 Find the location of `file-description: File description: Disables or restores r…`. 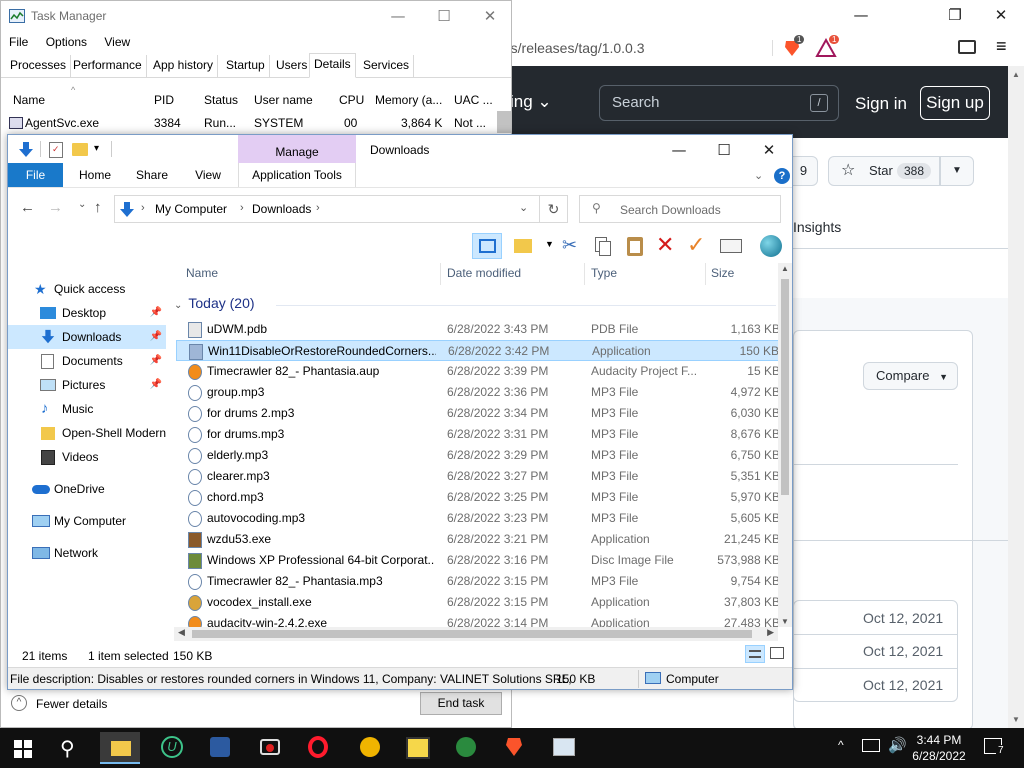

file-description: File description: Disables or restores r… is located at coordinates (291, 679).